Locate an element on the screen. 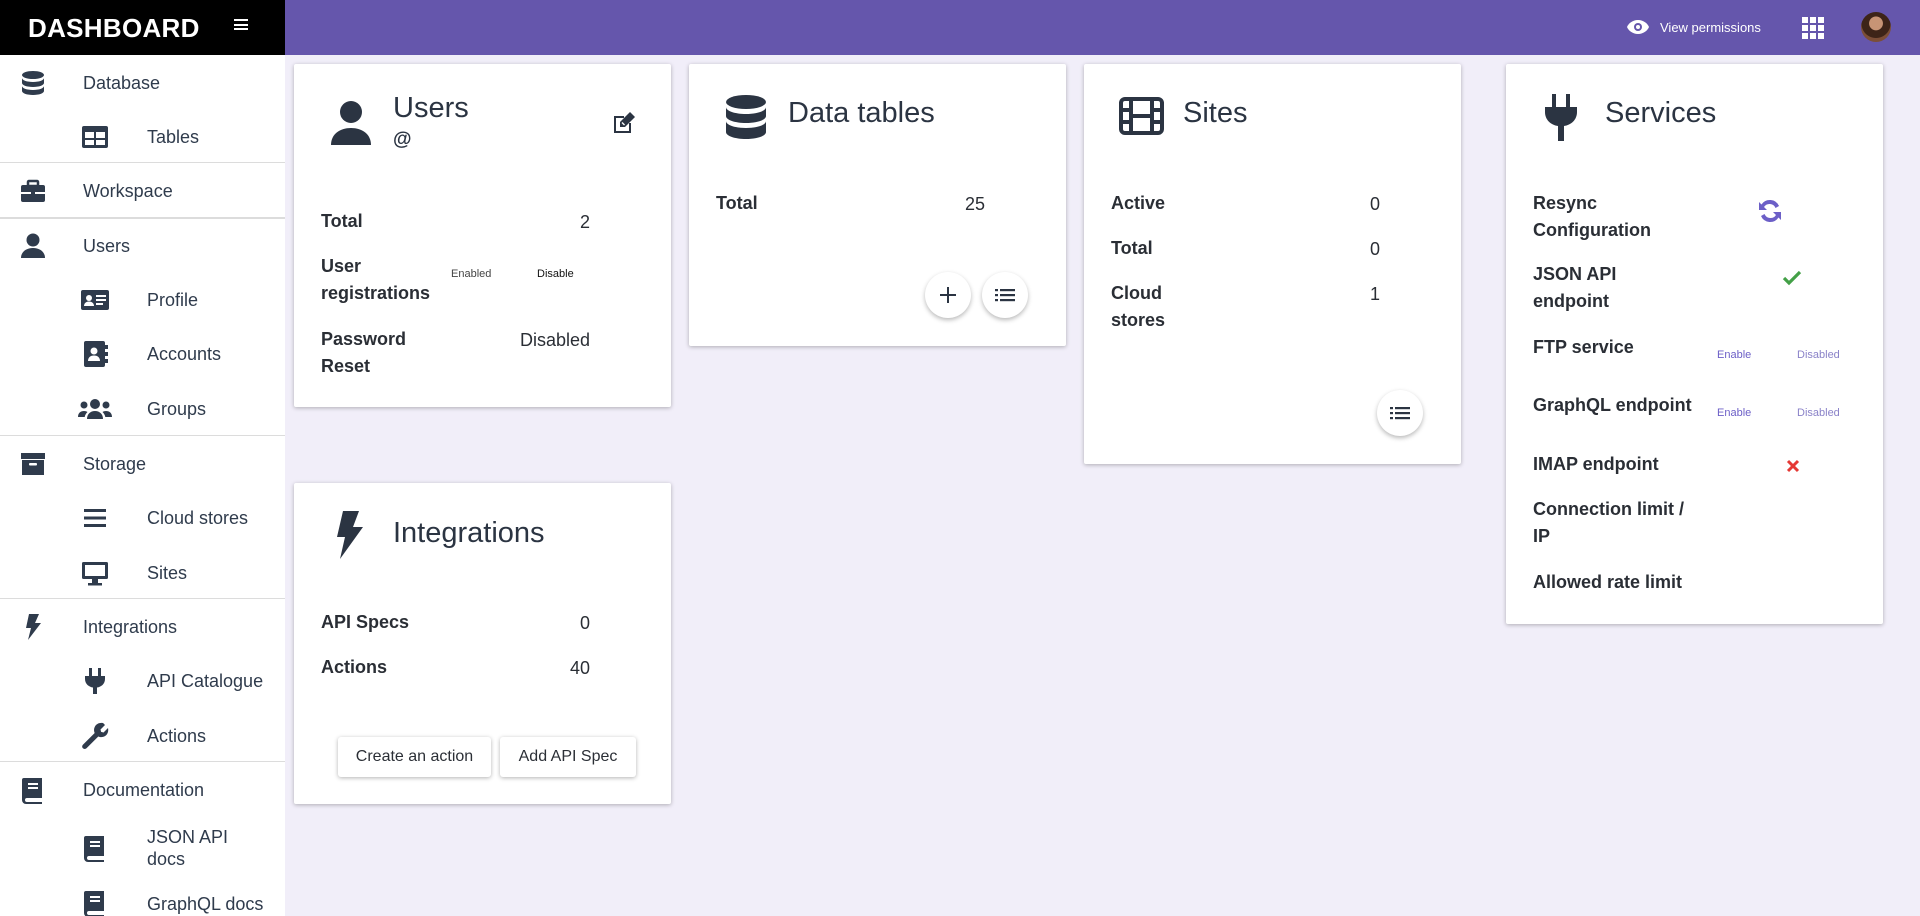  create-action-button: Create an action is located at coordinates (414, 757).